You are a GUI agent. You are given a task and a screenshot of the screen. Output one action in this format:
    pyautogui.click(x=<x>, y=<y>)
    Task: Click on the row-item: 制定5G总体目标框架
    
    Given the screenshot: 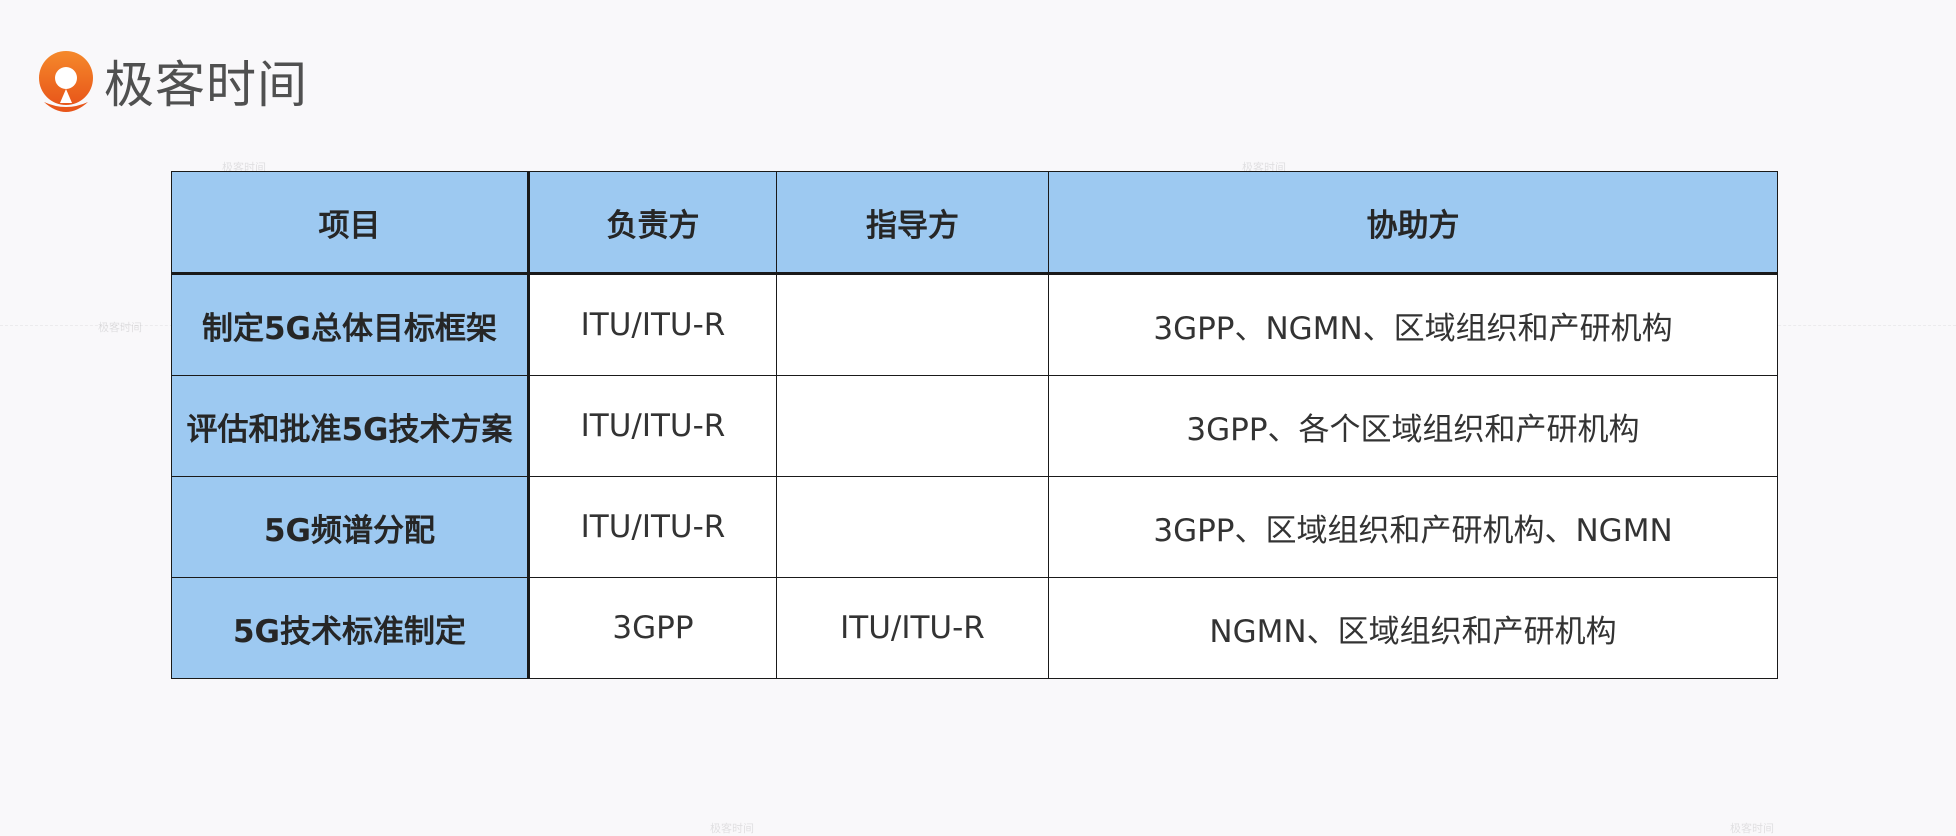 What is the action you would take?
    pyautogui.click(x=350, y=324)
    